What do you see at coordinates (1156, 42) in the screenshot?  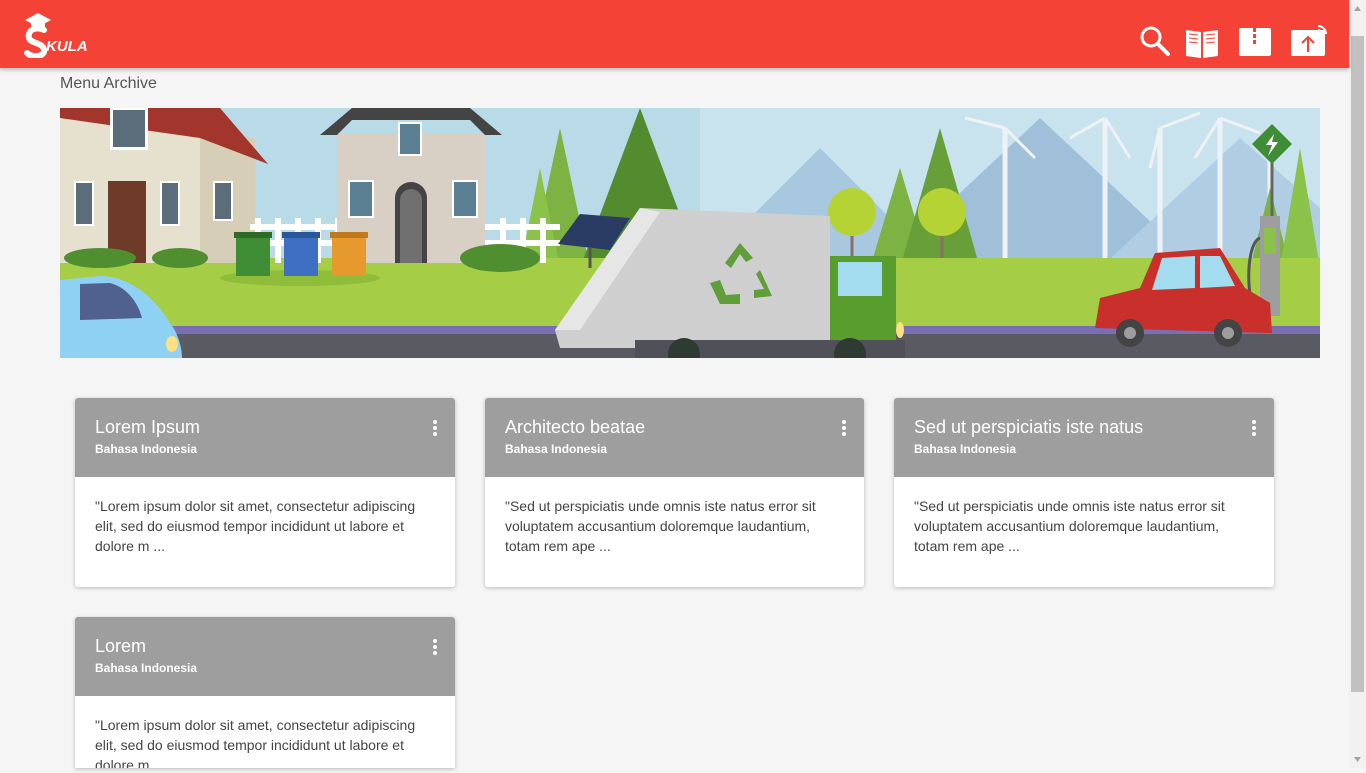 I see `search-icon` at bounding box center [1156, 42].